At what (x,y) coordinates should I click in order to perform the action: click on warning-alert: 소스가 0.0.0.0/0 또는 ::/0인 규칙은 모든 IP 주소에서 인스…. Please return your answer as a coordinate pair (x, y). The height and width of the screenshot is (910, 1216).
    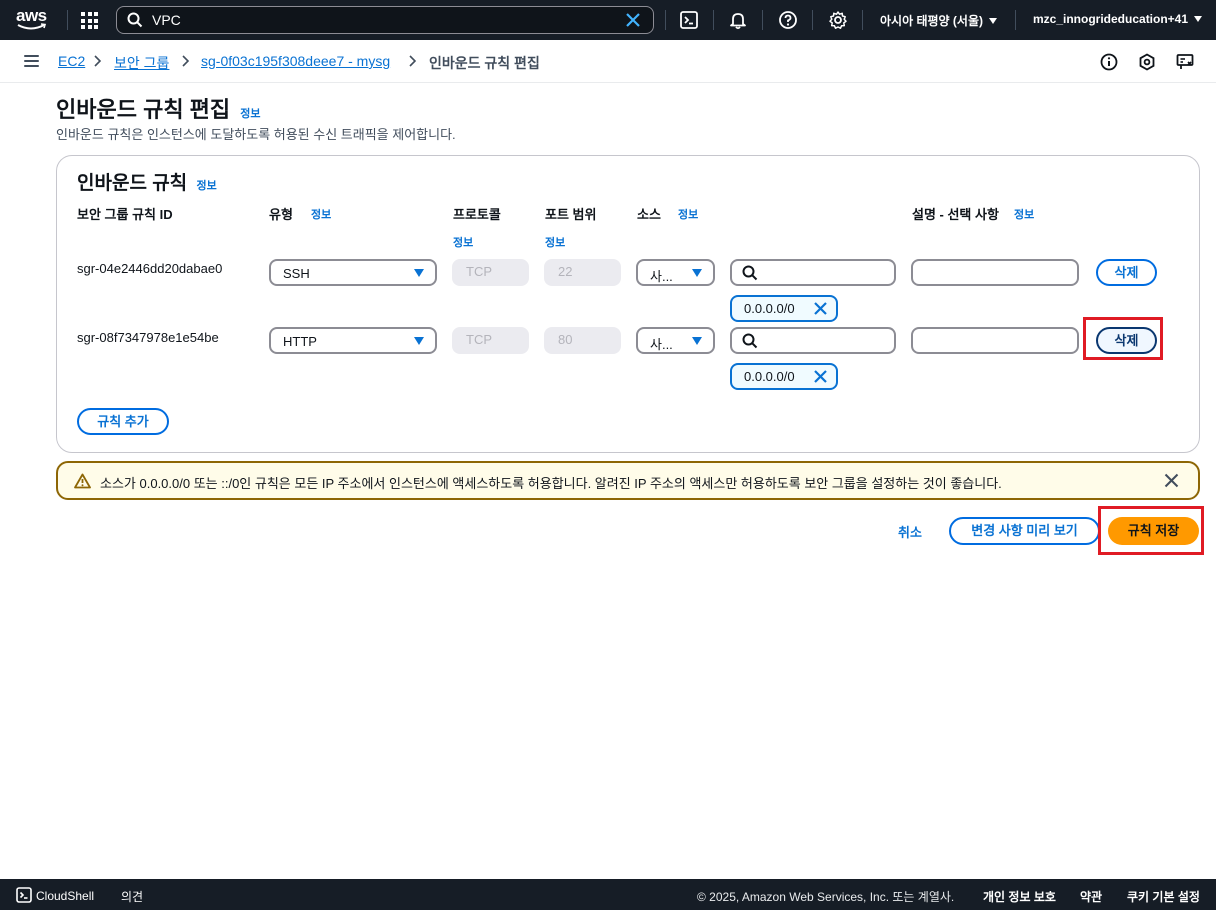
    Looking at the image, I should click on (628, 480).